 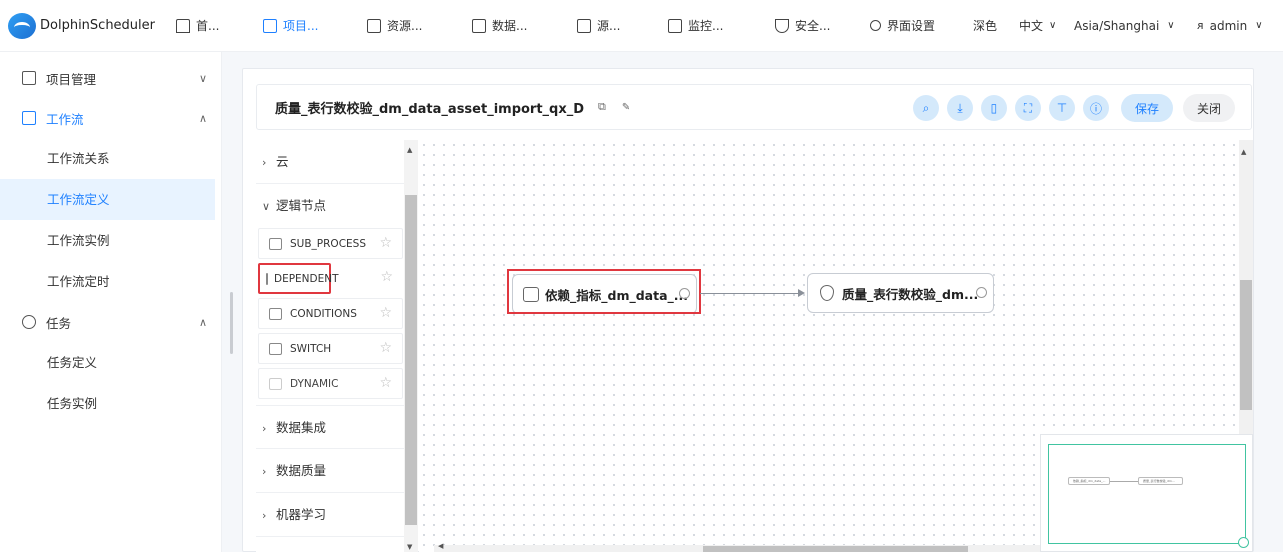 I want to click on project-icon, so click(x=270, y=25).